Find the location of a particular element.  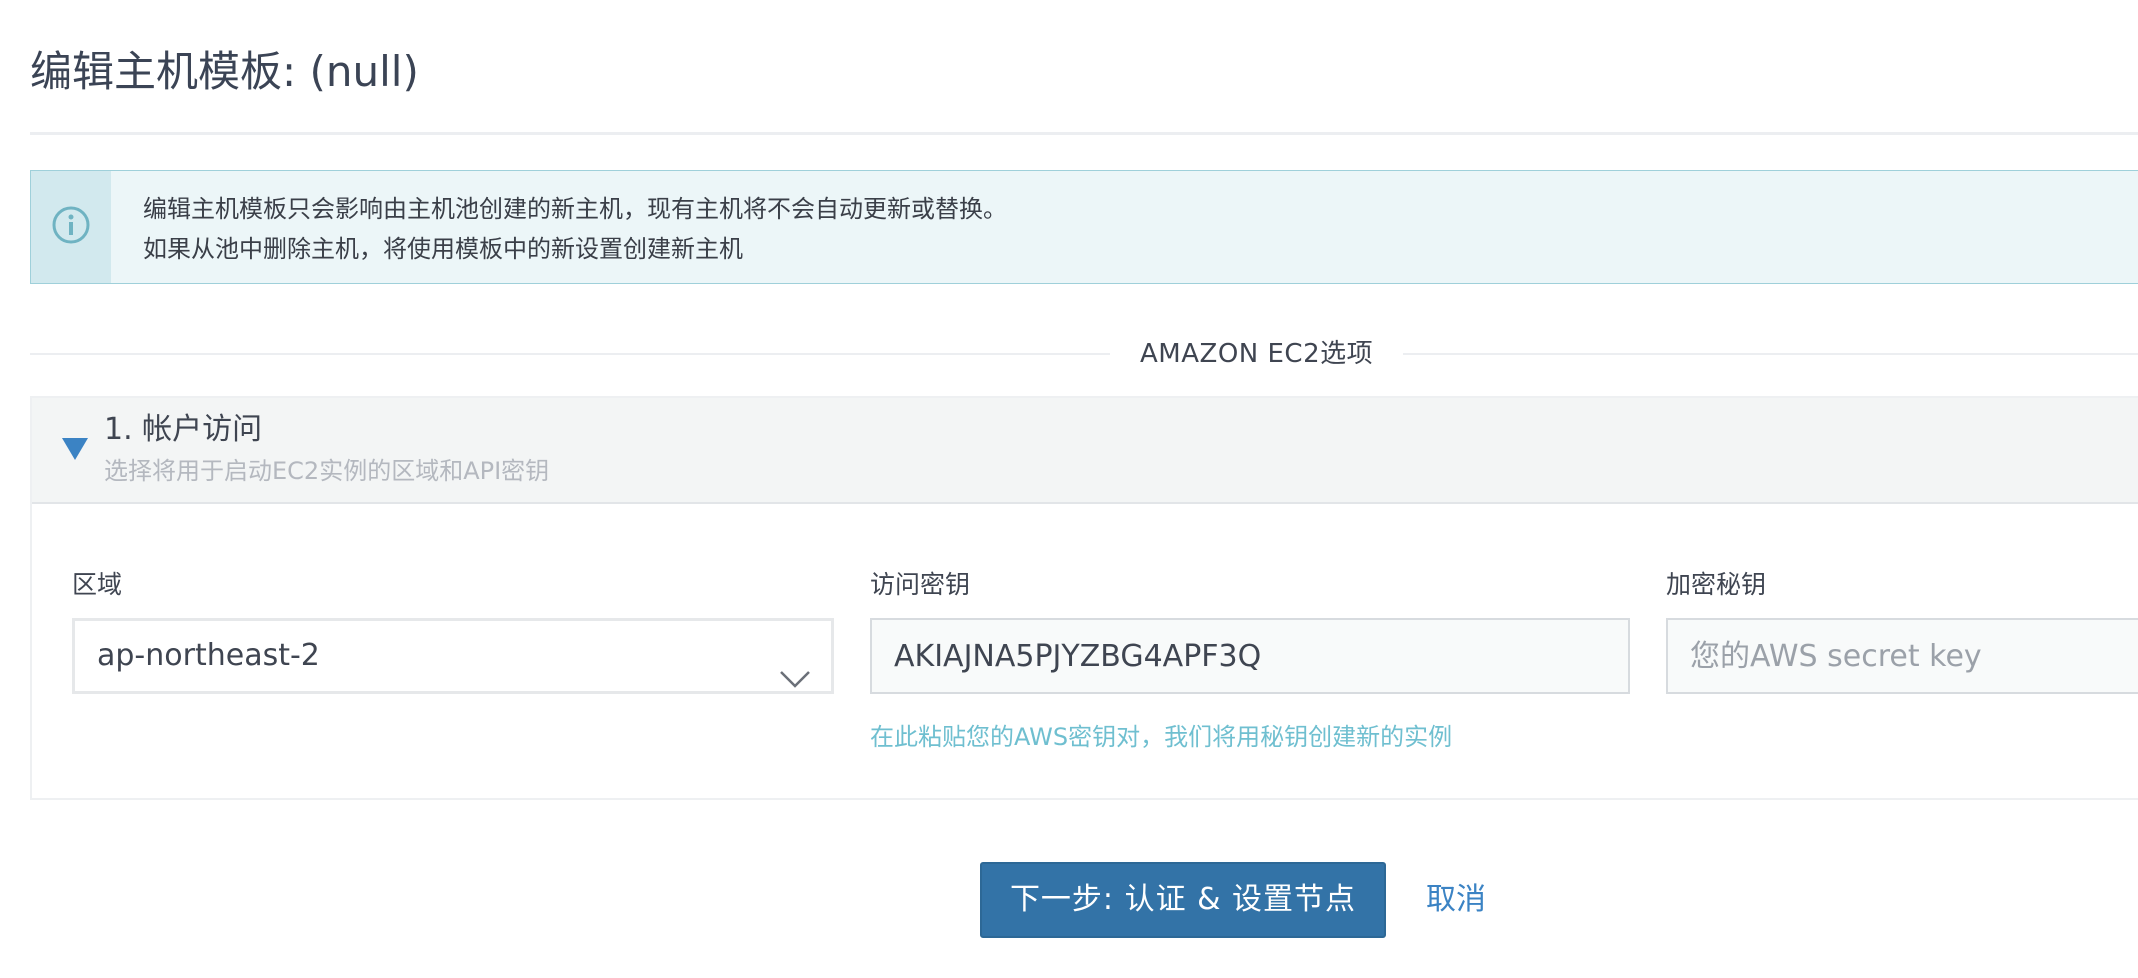

access-key-help: 在此粘贴您的AWS密钥对，我们将用秘钥创建新的实例 is located at coordinates (1161, 737).